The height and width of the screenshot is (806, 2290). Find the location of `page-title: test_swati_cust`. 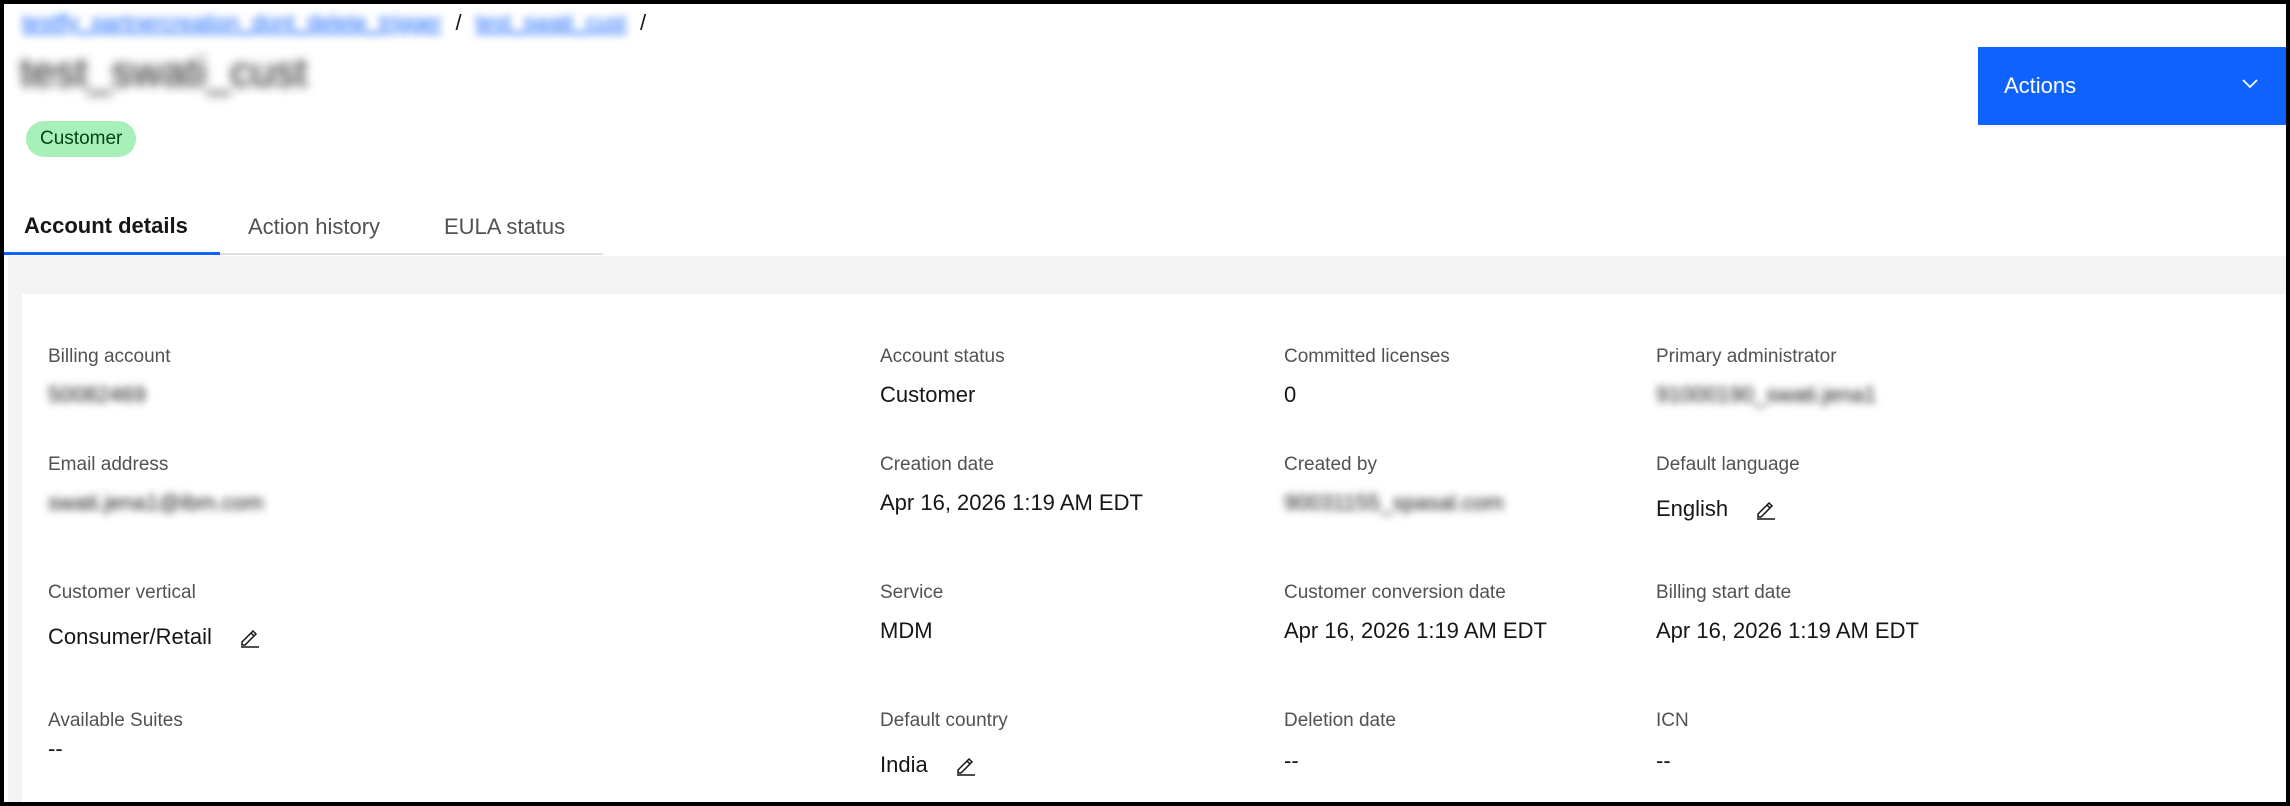

page-title: test_swati_cust is located at coordinates (164, 71).